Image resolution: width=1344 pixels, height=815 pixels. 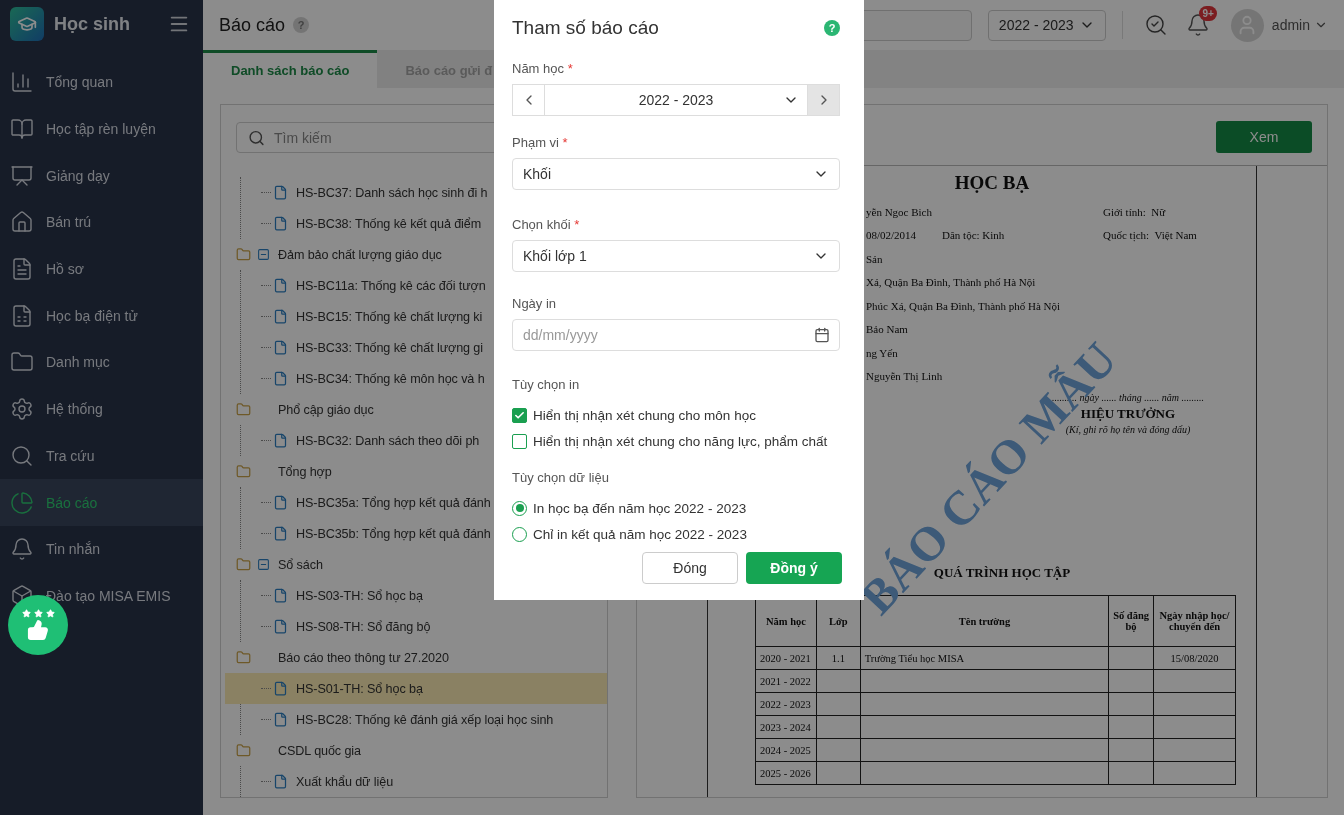 What do you see at coordinates (38, 630) in the screenshot?
I see `thumbs-up-icon` at bounding box center [38, 630].